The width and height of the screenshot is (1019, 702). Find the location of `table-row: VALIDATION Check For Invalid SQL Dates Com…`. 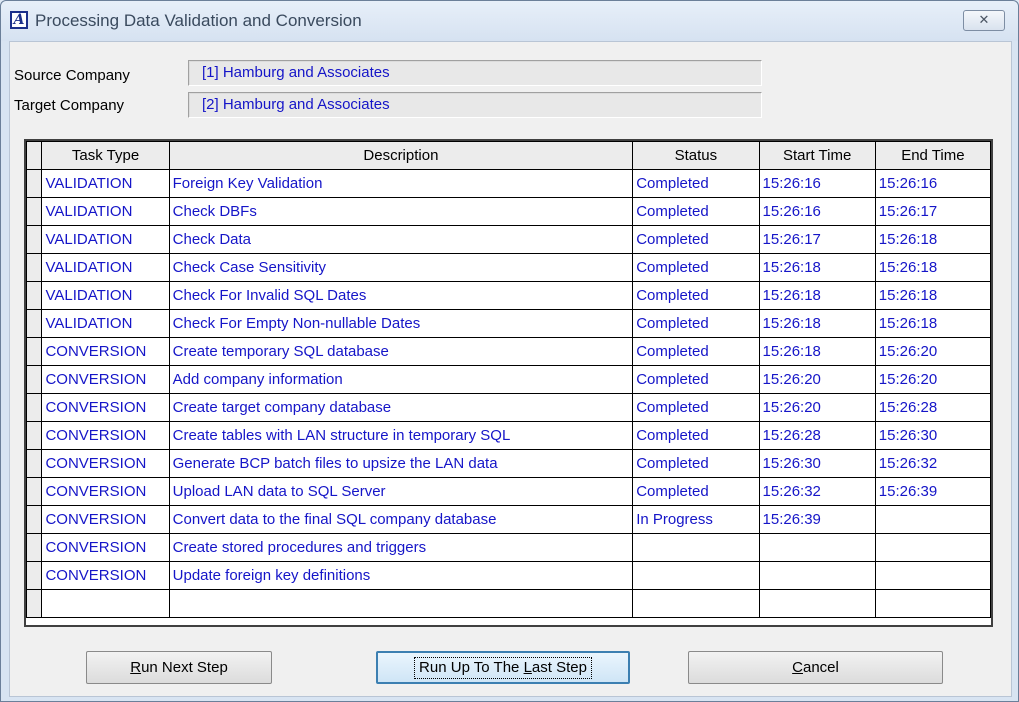

table-row: VALIDATION Check For Invalid SQL Dates Com… is located at coordinates (508, 295).